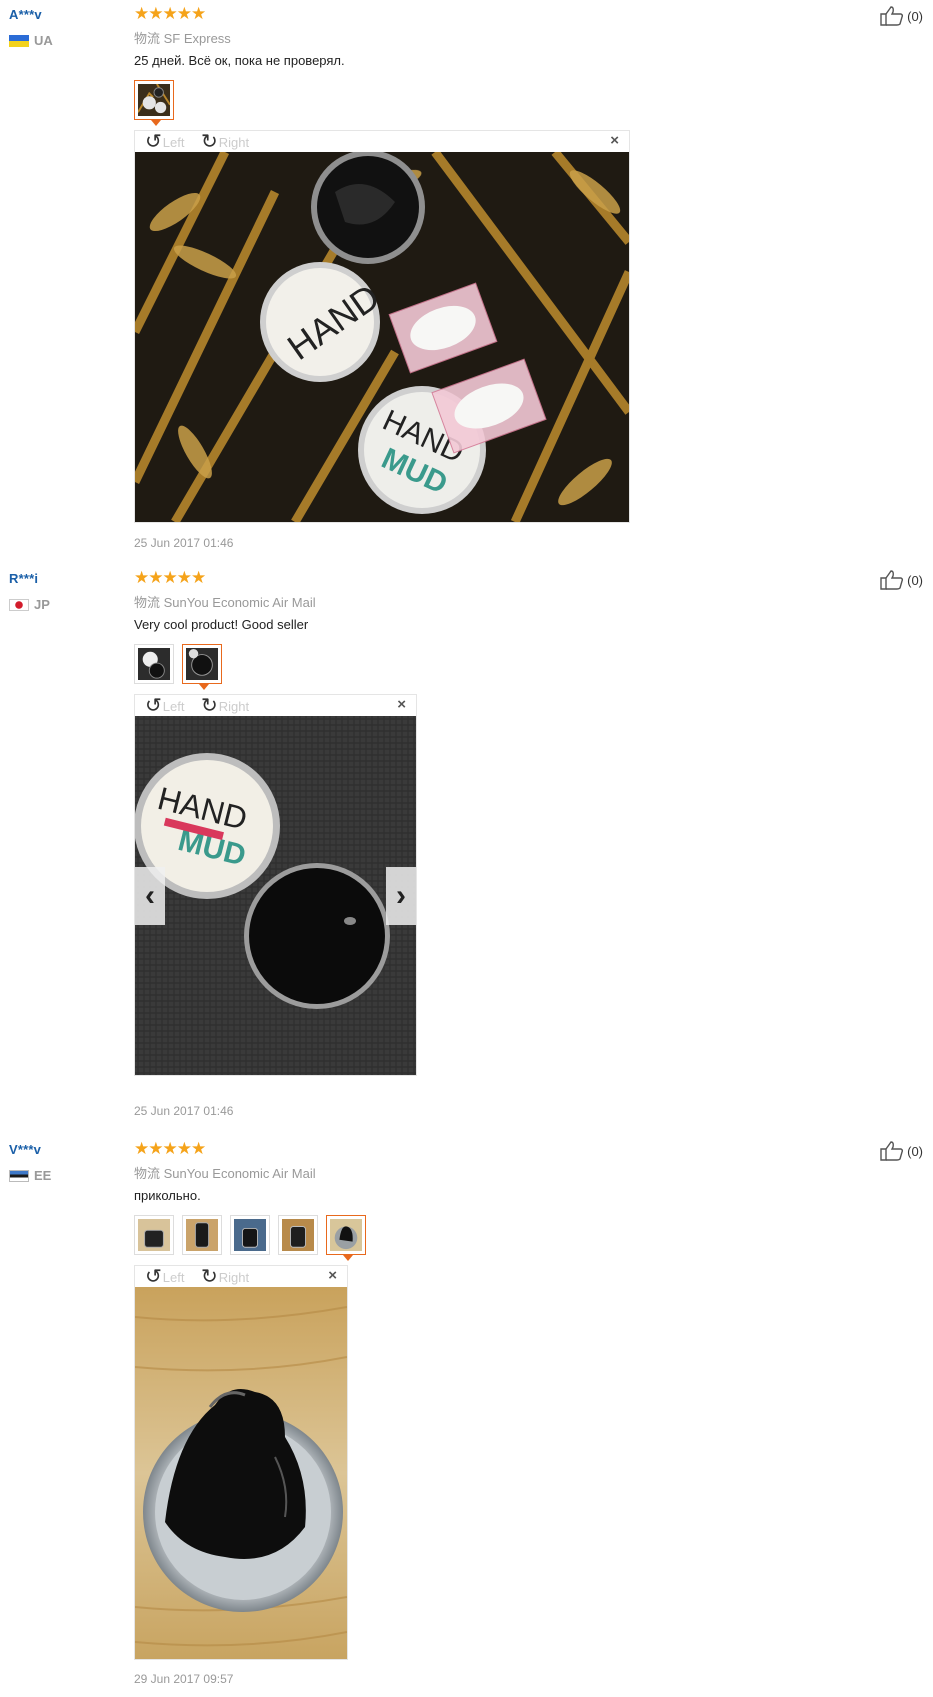  Describe the element at coordinates (42, 604) in the screenshot. I see `country-code: JP` at that location.